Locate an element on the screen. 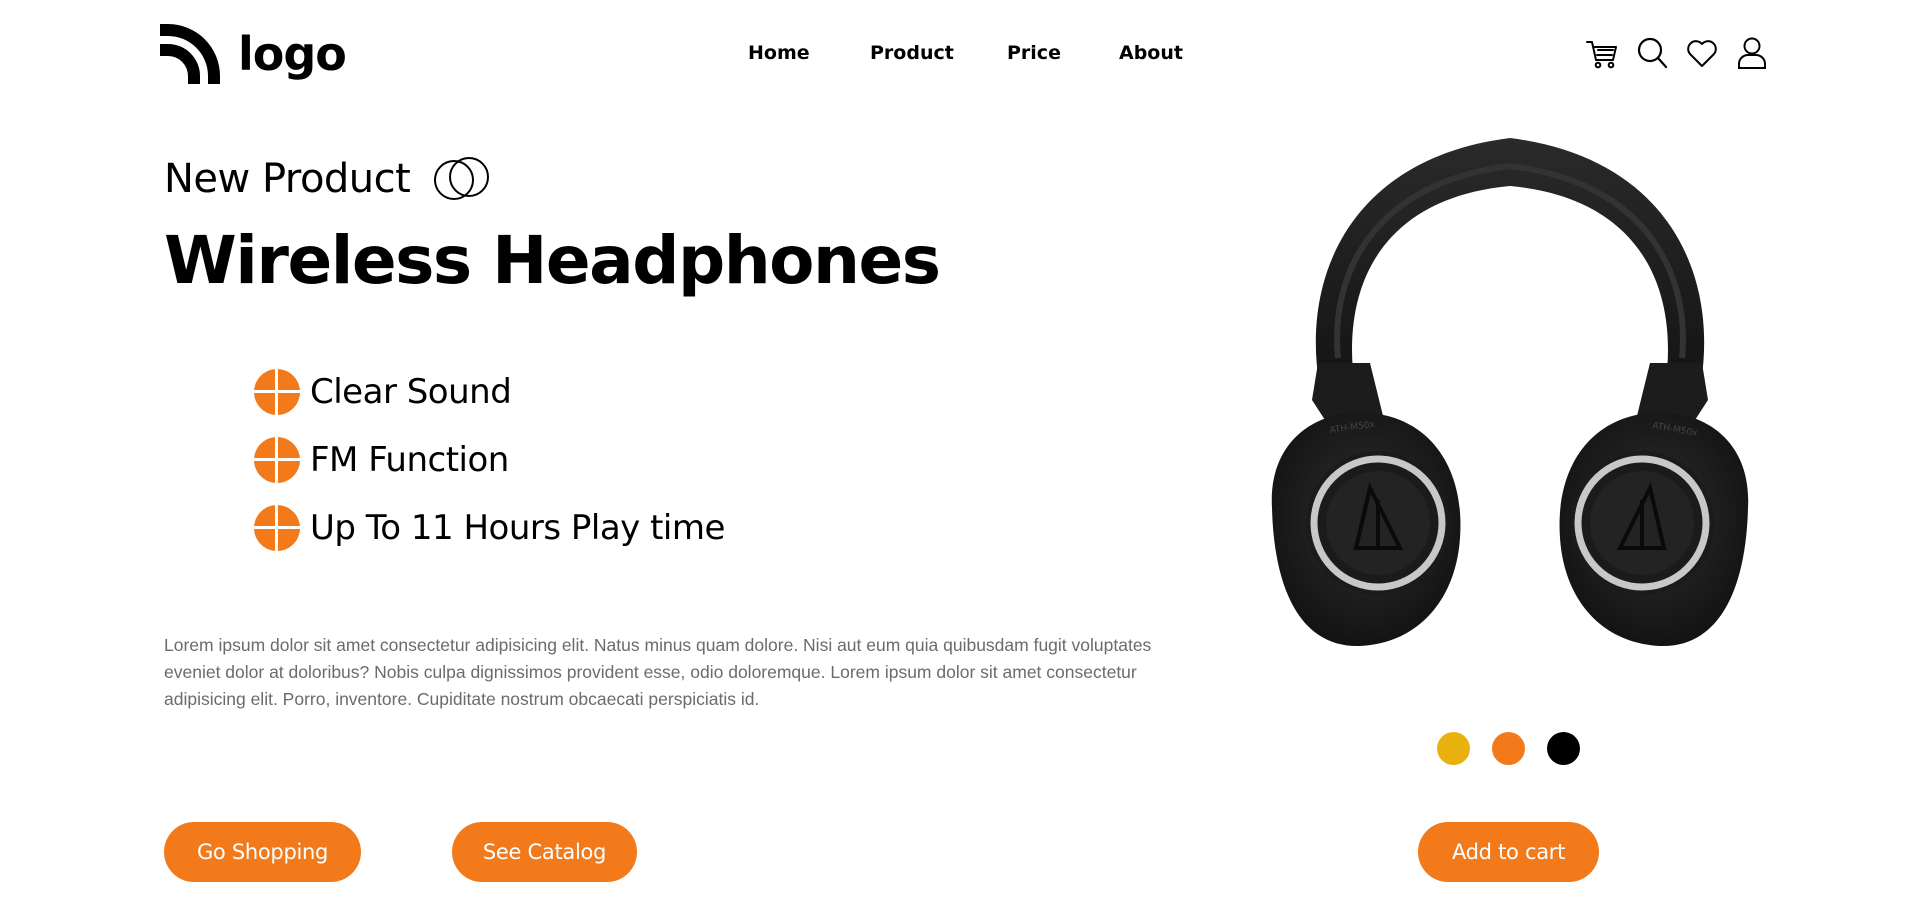  heart-icon is located at coordinates (1702, 53).